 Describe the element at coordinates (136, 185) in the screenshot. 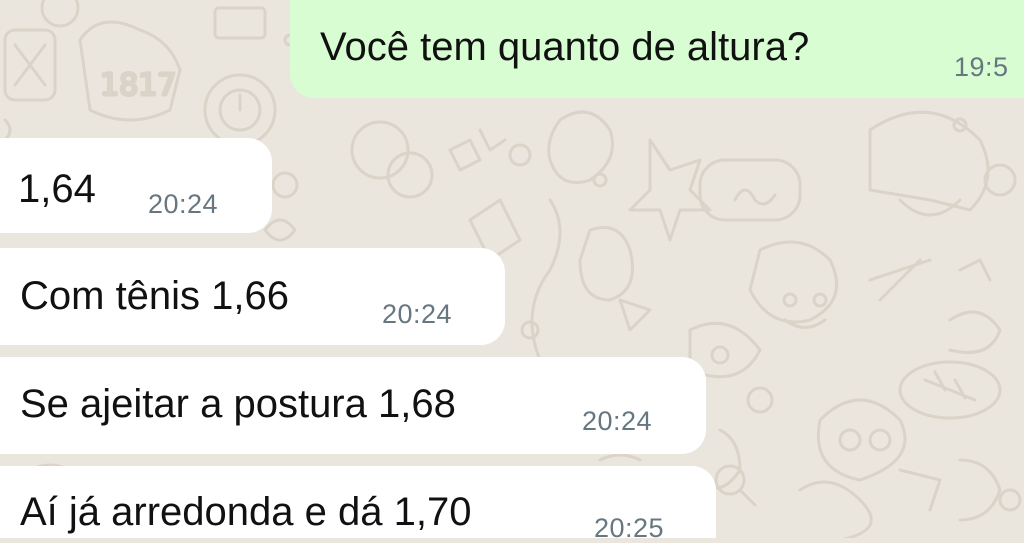

I see `message-bubble-incoming: 1,64 20:24` at that location.